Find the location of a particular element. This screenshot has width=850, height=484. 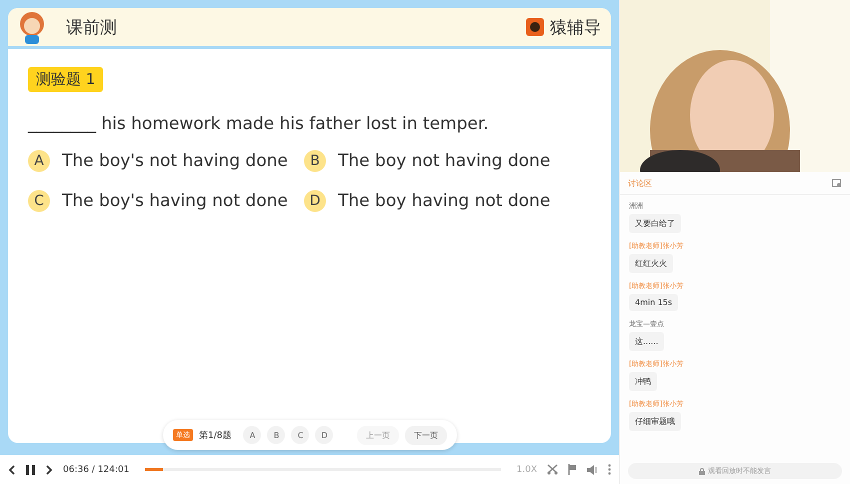

option-text: The boy having not done is located at coordinates (444, 201).